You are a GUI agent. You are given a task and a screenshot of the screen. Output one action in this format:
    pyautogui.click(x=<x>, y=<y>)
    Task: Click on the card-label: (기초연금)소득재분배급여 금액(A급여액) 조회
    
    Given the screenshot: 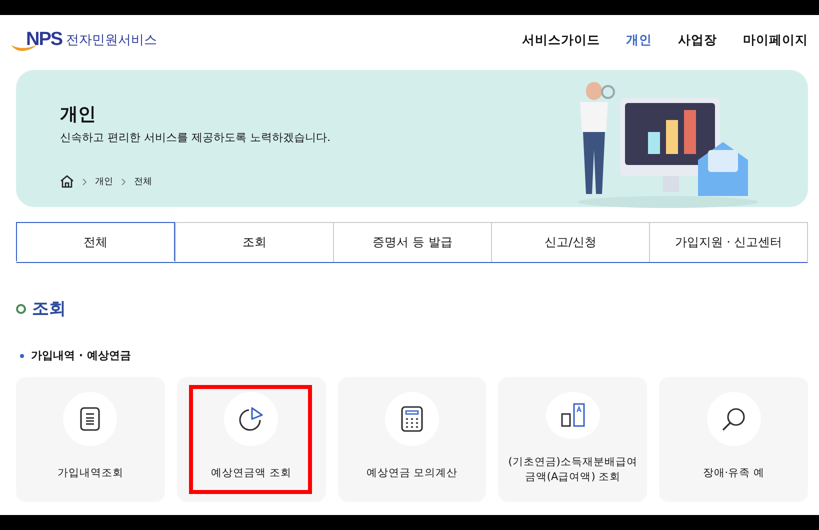 What is the action you would take?
    pyautogui.click(x=573, y=470)
    